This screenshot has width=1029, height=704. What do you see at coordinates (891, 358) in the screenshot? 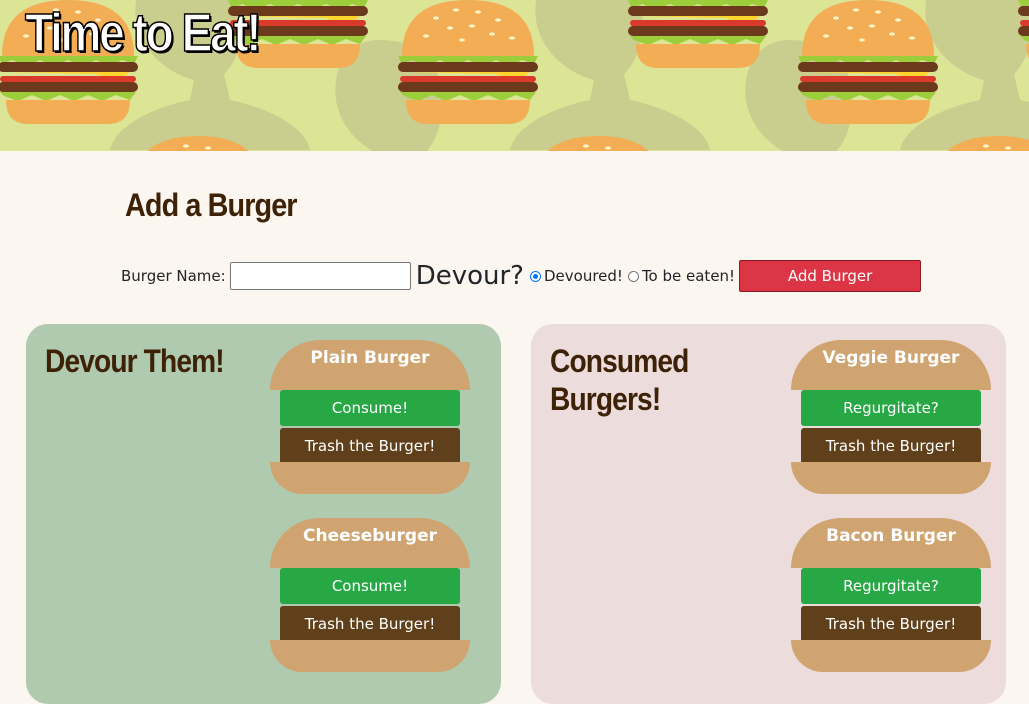
I see `burger-name: Veggie Burger` at bounding box center [891, 358].